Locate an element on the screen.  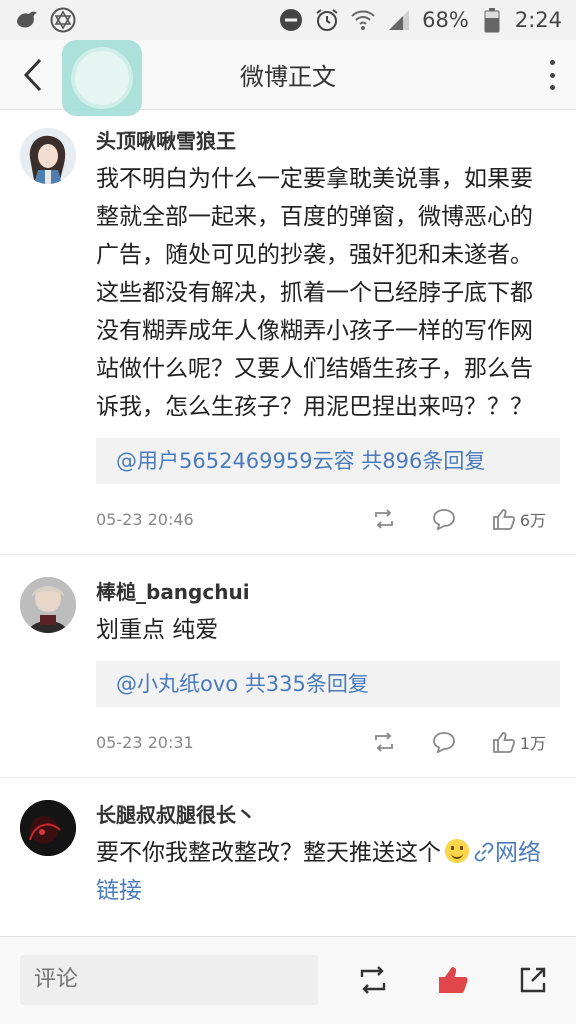
back-button is located at coordinates (33, 75).